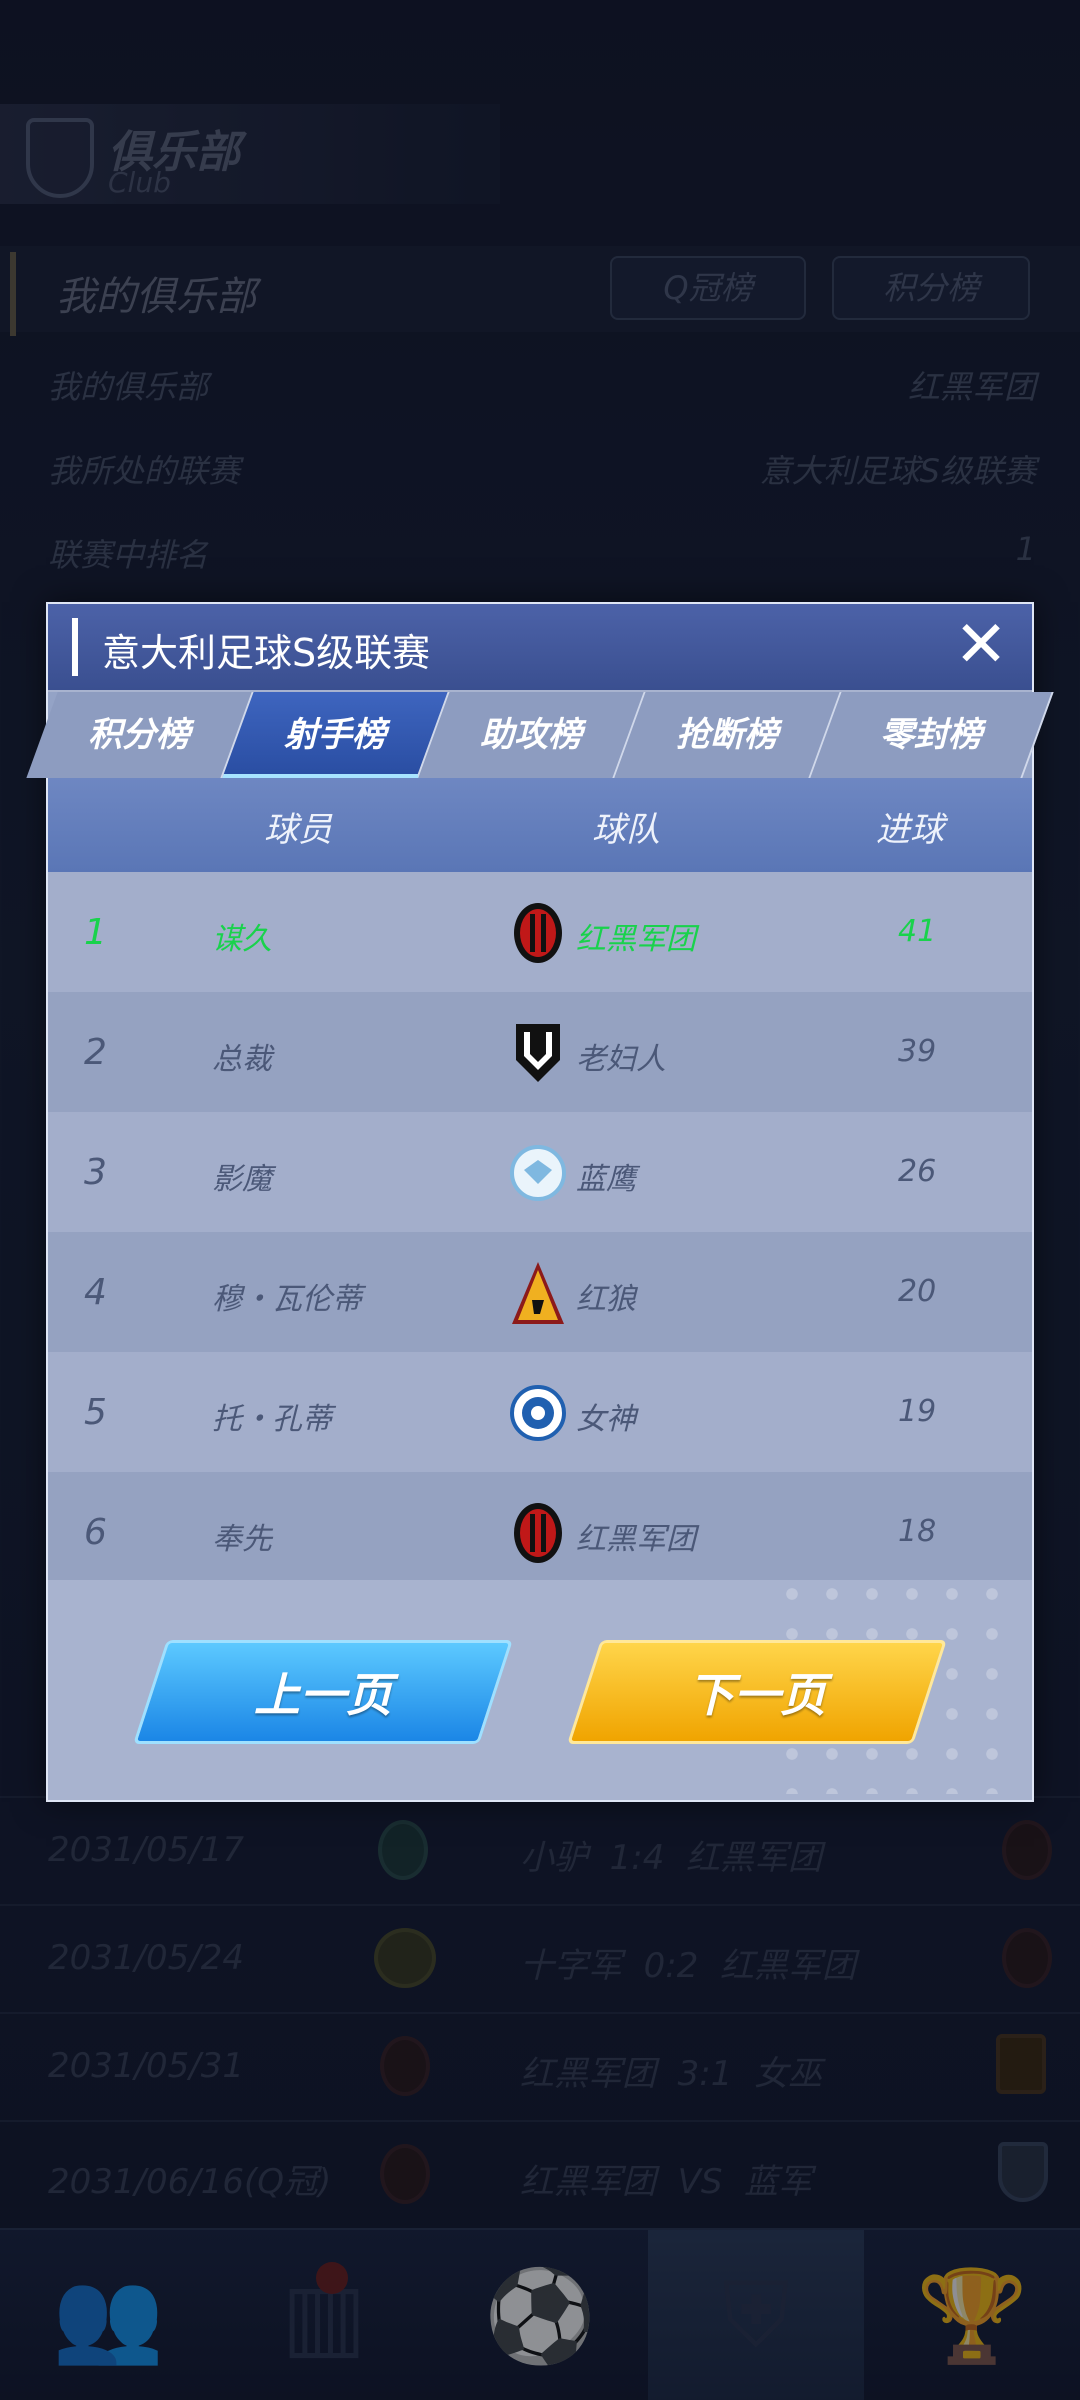  What do you see at coordinates (95, 932) in the screenshot?
I see `rank: 1` at bounding box center [95, 932].